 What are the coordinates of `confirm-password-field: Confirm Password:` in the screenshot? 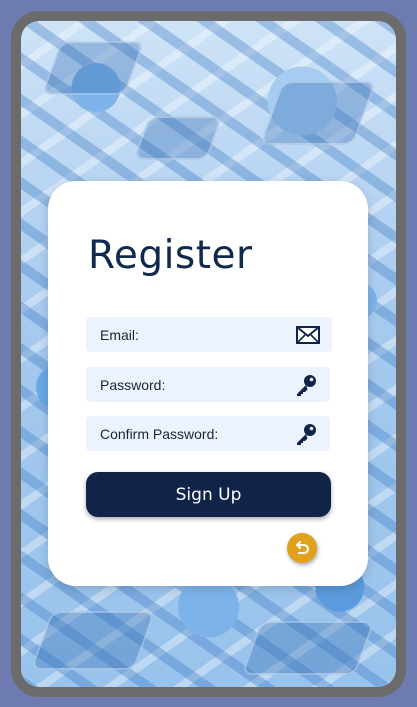 It's located at (208, 433).